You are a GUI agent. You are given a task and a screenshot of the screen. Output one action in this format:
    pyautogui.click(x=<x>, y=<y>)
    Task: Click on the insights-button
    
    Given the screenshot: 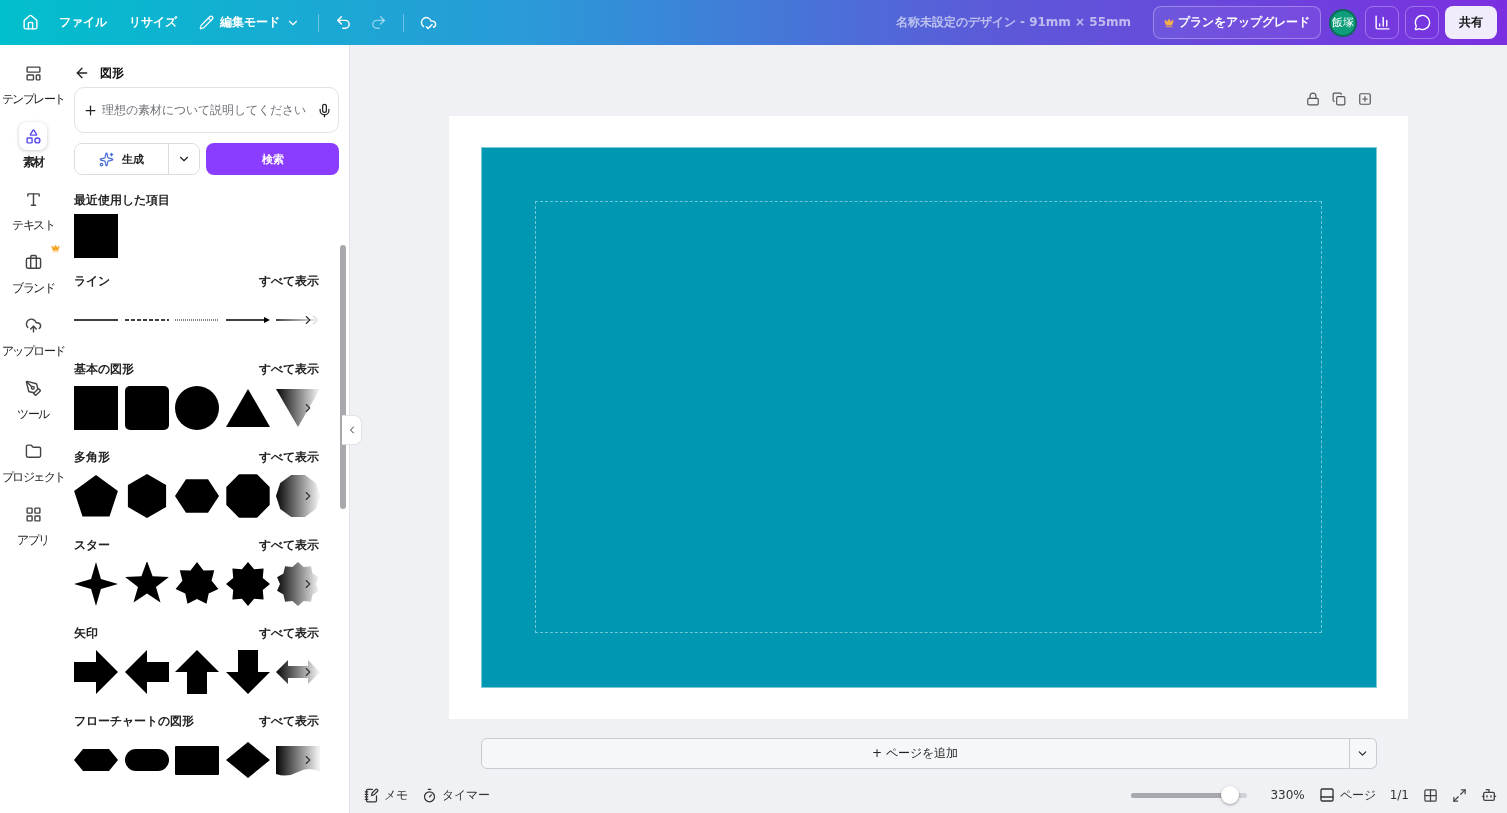 What is the action you would take?
    pyautogui.click(x=1382, y=22)
    